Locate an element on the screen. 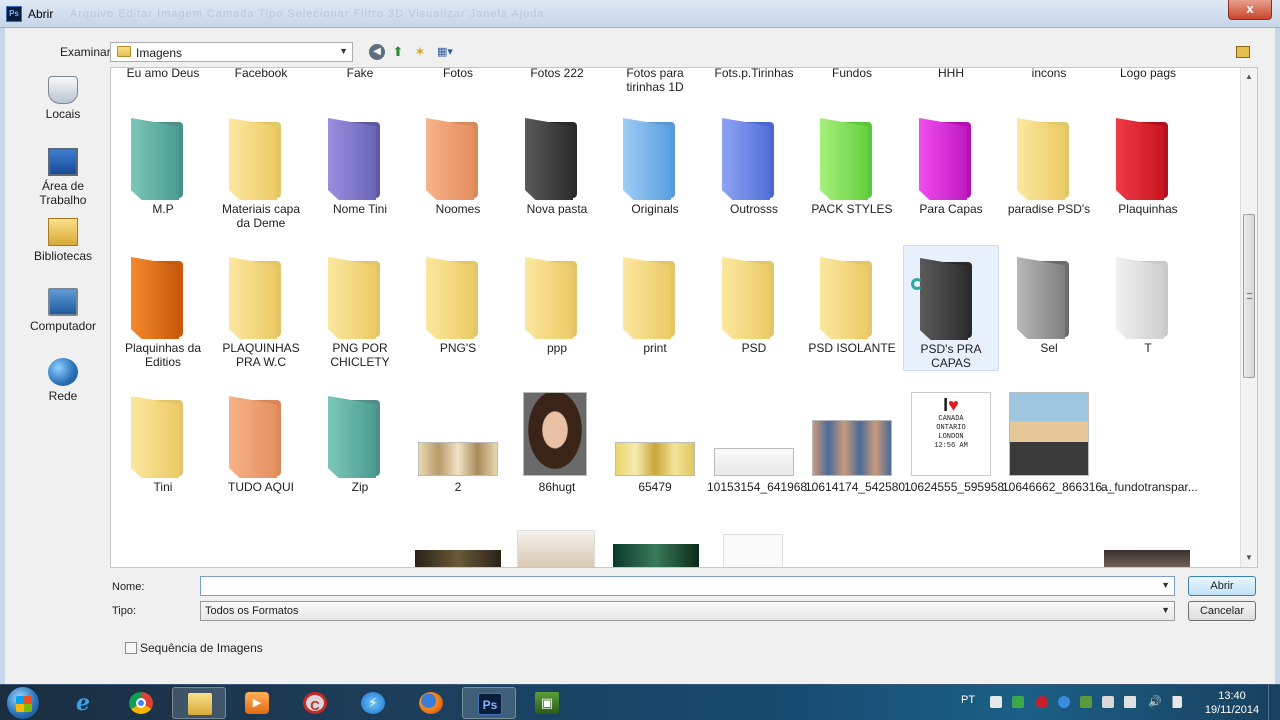 Image resolution: width=1280 pixels, height=720 pixels. image-file-item: 65479 is located at coordinates (655, 439).